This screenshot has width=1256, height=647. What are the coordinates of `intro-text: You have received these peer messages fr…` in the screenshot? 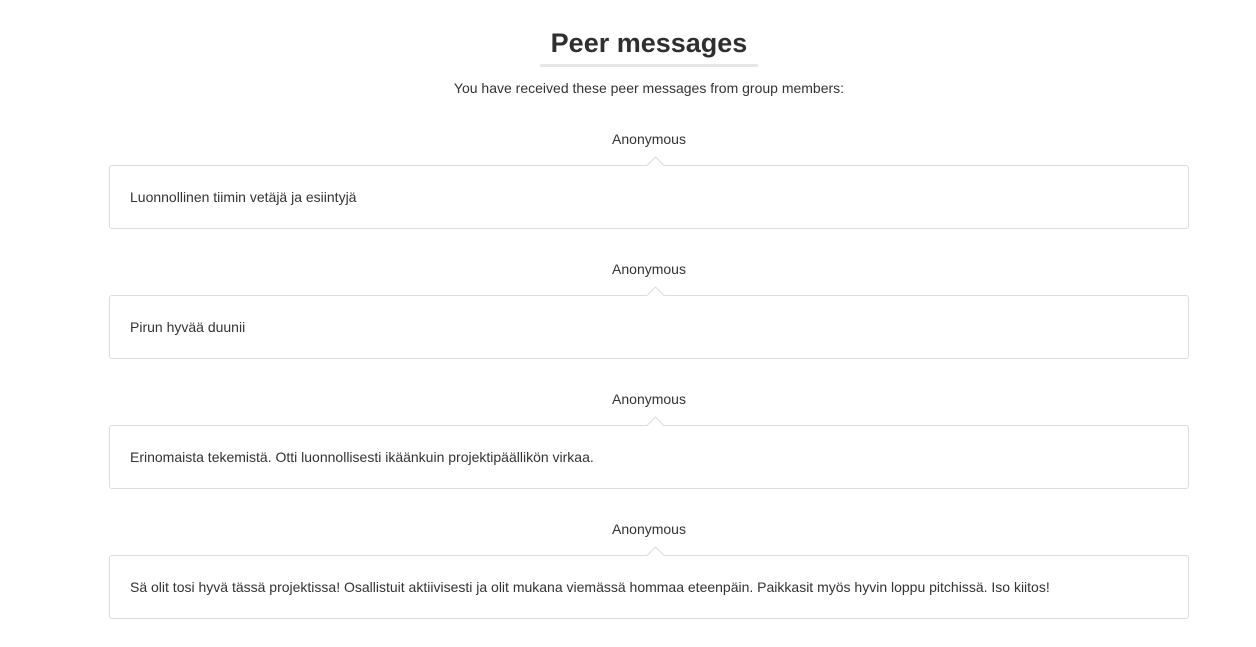 It's located at (649, 88).